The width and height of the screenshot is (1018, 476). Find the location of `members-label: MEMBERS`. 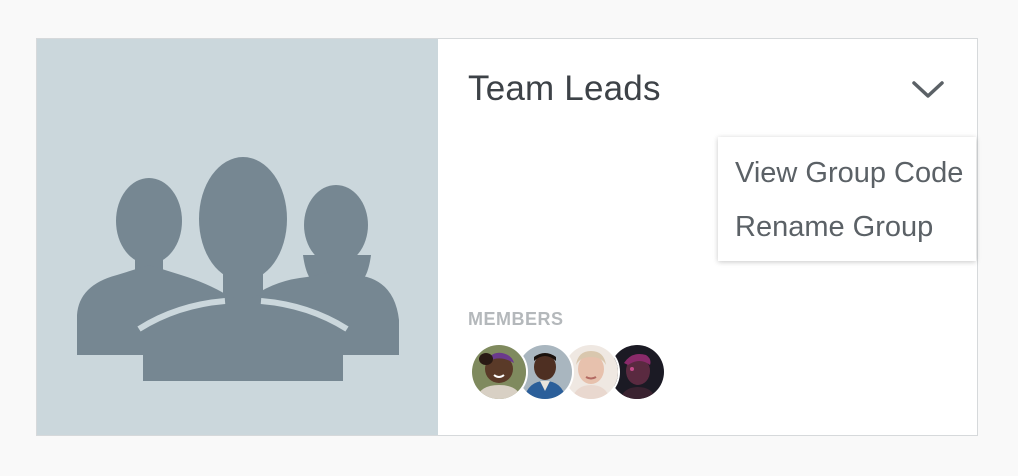

members-label: MEMBERS is located at coordinates (516, 319).